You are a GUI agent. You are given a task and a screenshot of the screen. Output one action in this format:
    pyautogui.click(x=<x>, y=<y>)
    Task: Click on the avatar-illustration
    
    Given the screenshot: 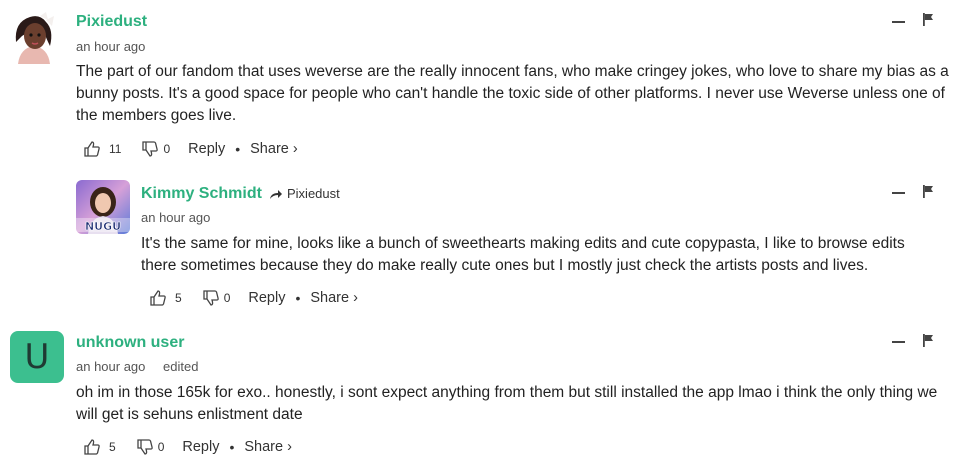 What is the action you would take?
    pyautogui.click(x=34, y=38)
    